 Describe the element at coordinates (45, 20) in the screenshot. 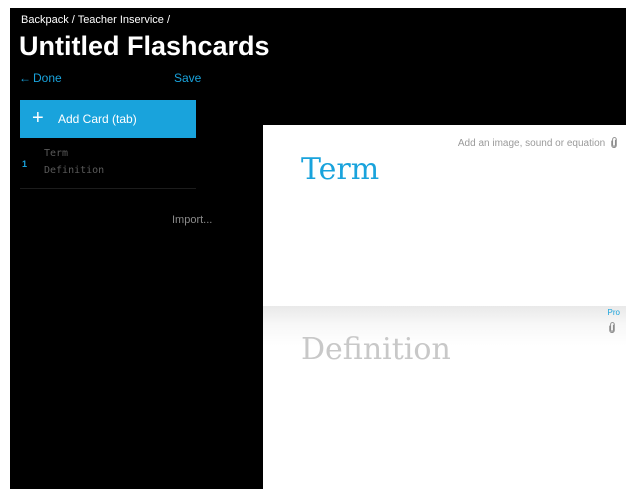

I see `breadcrumb-backpack: Backpack` at that location.